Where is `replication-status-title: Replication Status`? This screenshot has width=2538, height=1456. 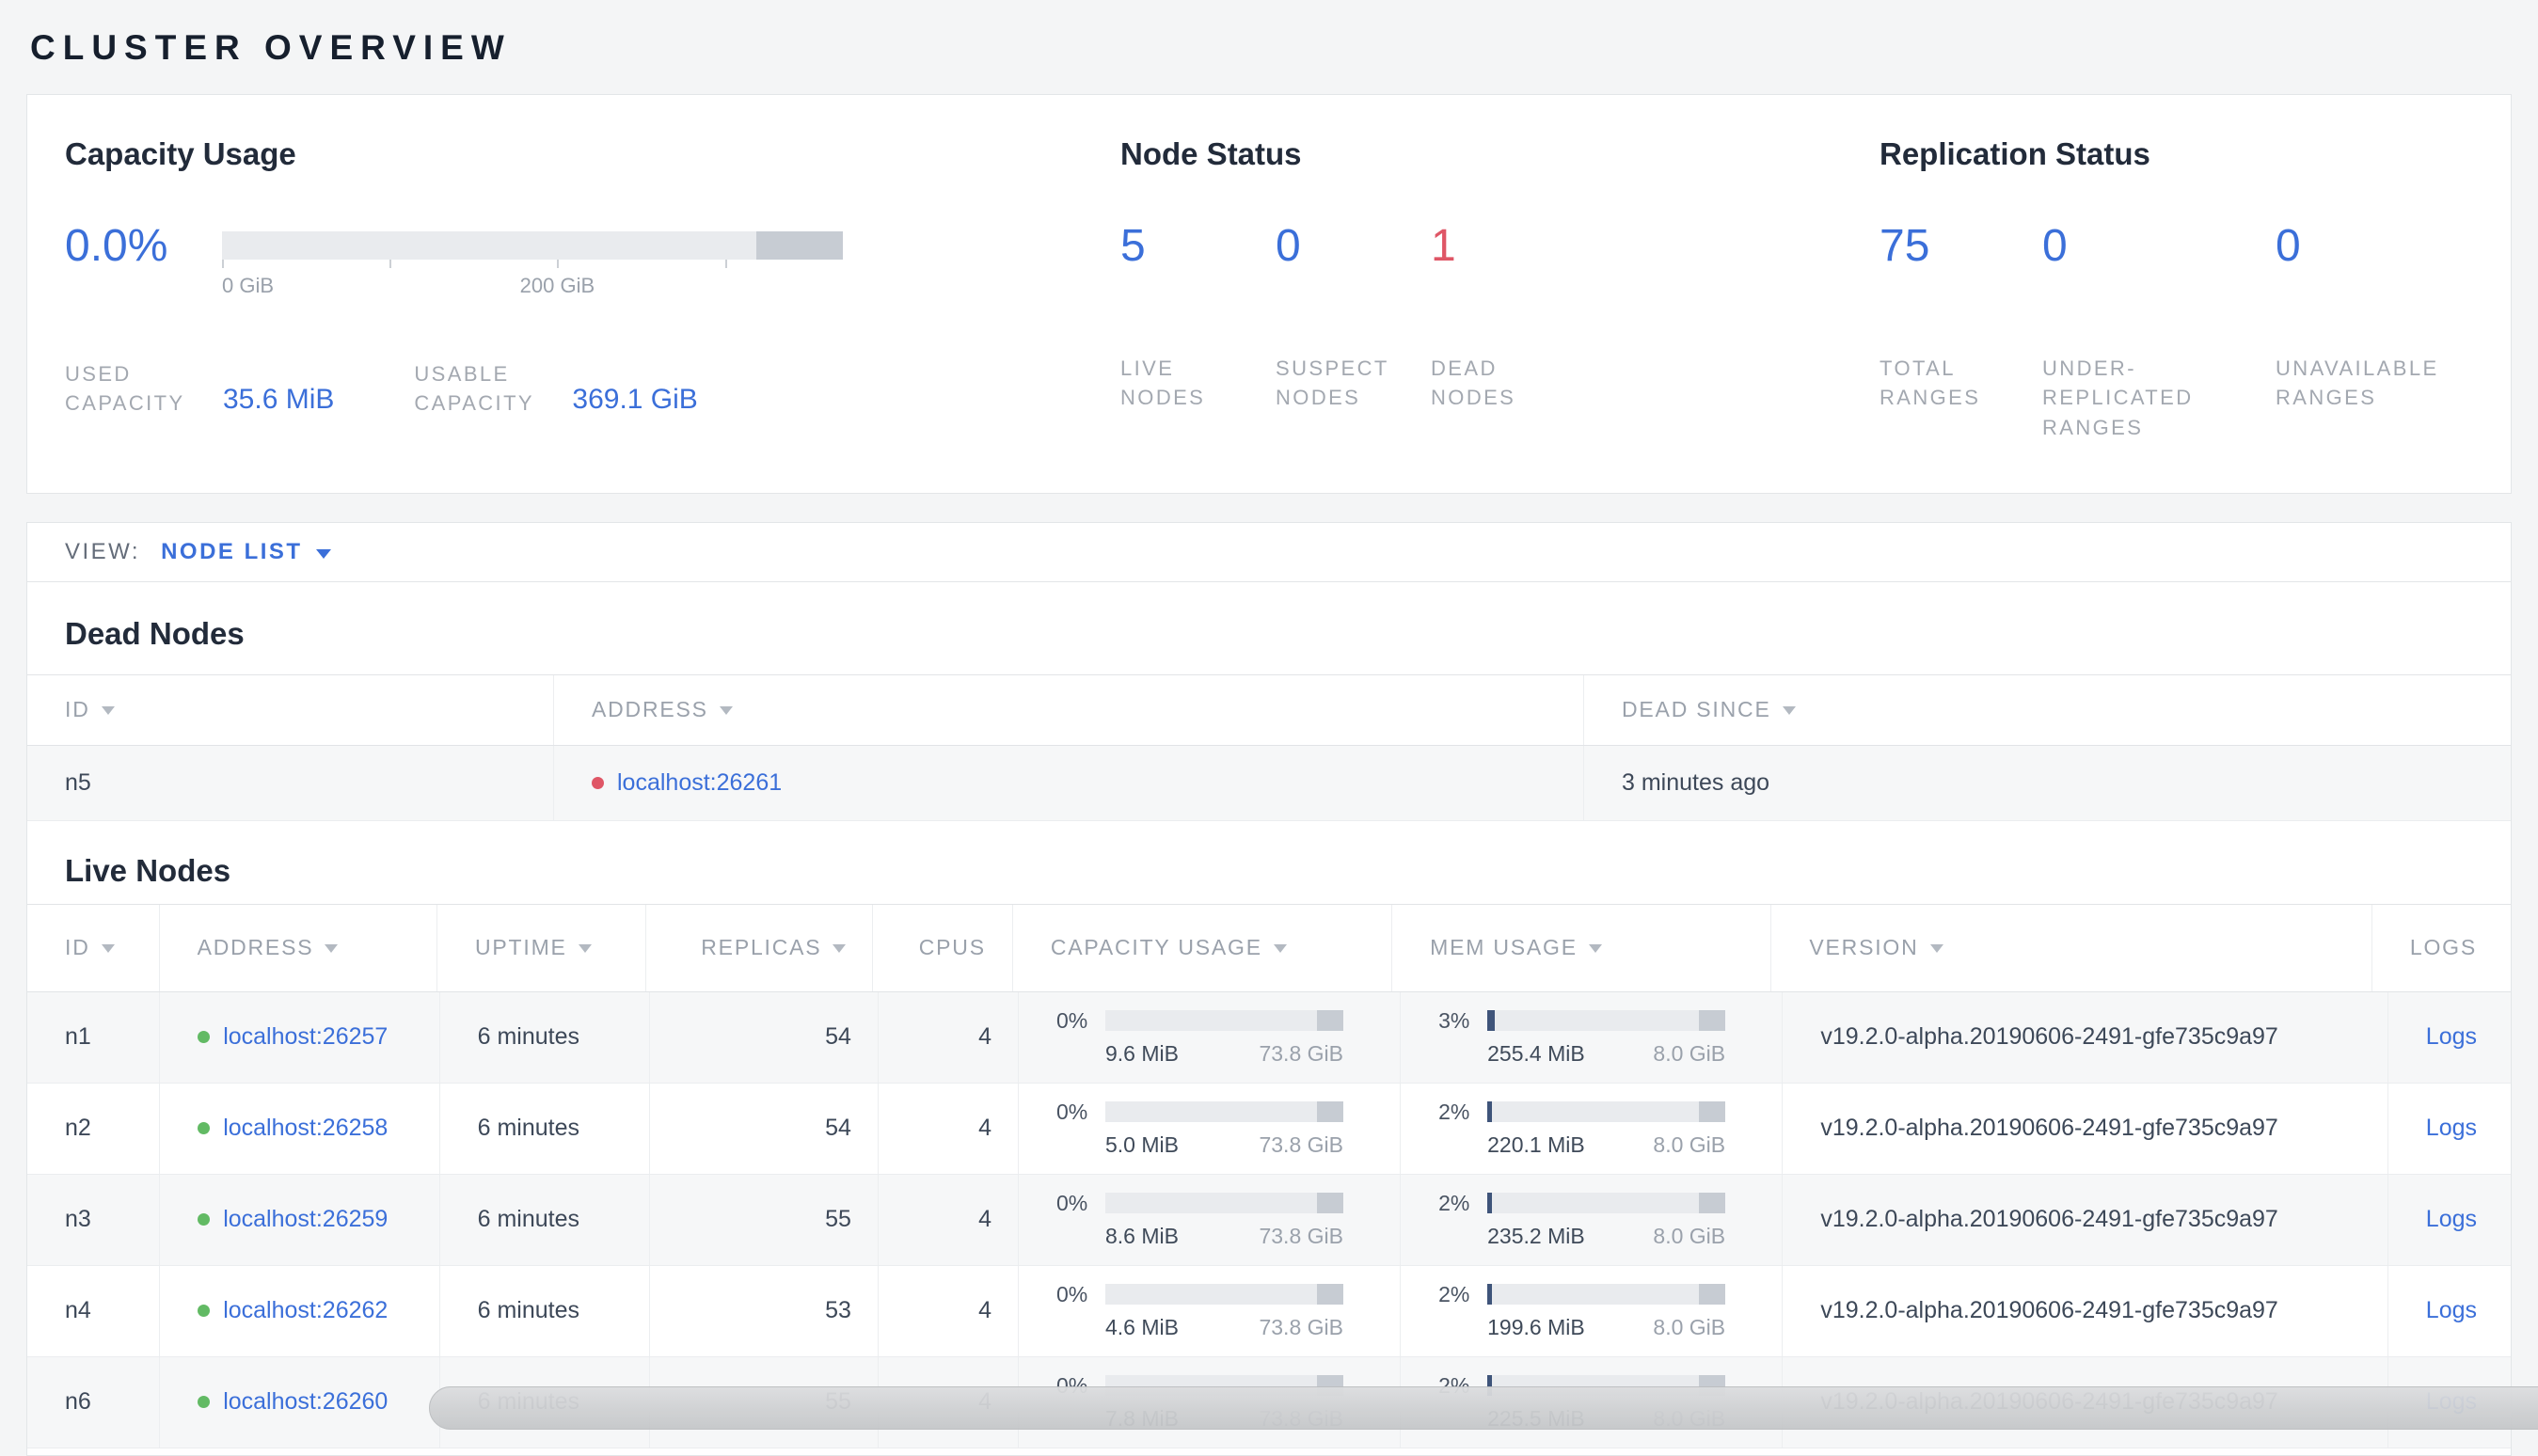
replication-status-title: Replication Status is located at coordinates (2015, 153).